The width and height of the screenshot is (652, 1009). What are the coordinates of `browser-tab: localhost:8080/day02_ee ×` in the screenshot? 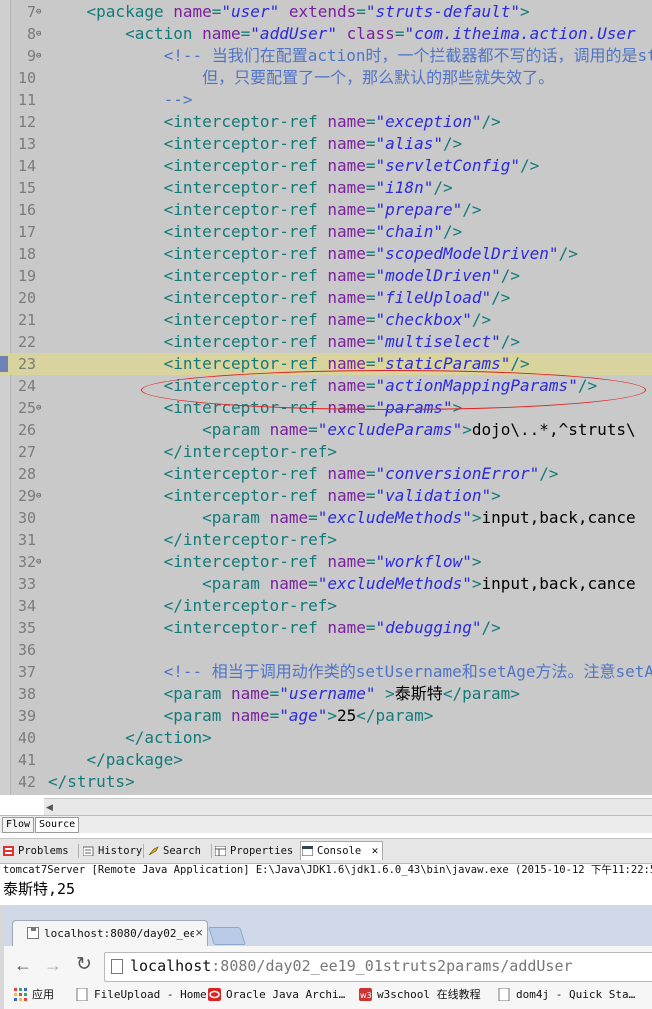 It's located at (110, 933).